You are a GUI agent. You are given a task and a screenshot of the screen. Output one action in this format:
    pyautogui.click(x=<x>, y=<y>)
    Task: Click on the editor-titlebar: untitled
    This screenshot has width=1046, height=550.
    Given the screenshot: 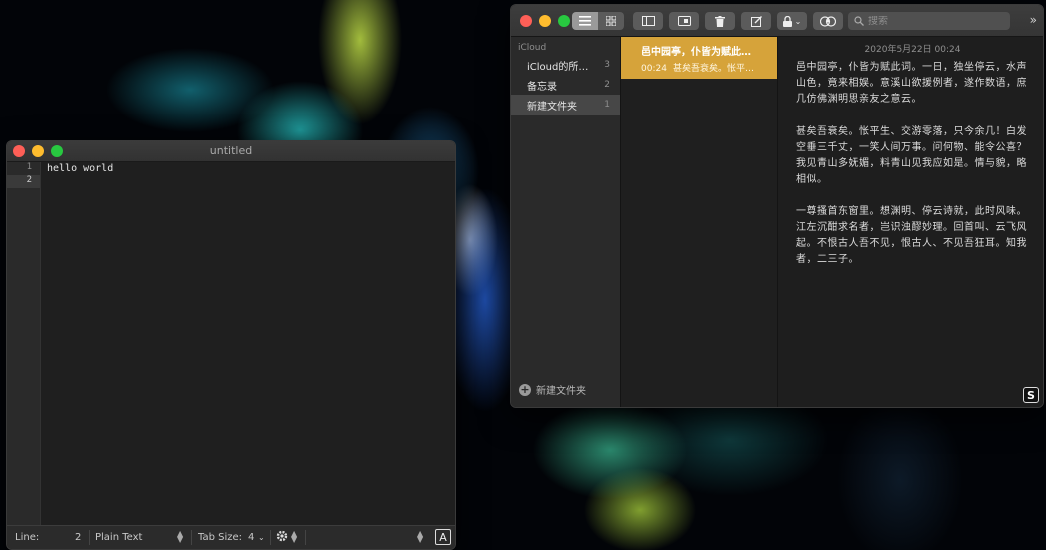 What is the action you would take?
    pyautogui.click(x=231, y=151)
    